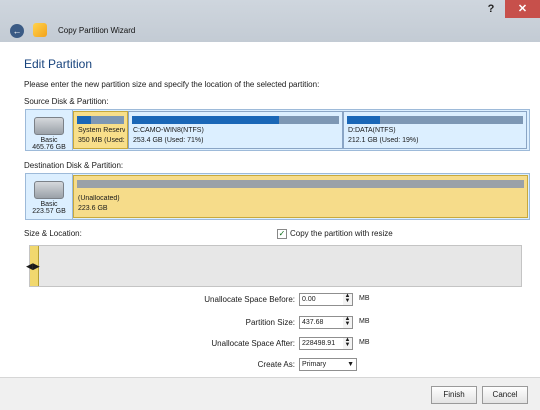 This screenshot has height=410, width=540. Describe the element at coordinates (168, 140) in the screenshot. I see `partition-info: 253.4 GB (Used: 71%)` at that location.